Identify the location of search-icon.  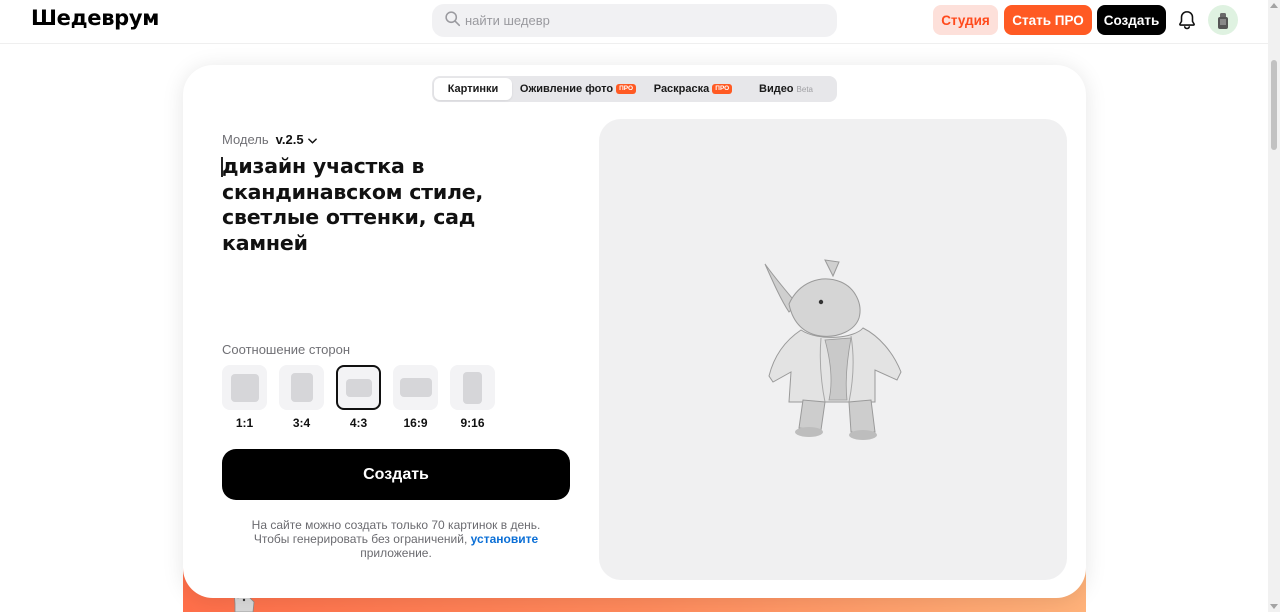
(452, 21).